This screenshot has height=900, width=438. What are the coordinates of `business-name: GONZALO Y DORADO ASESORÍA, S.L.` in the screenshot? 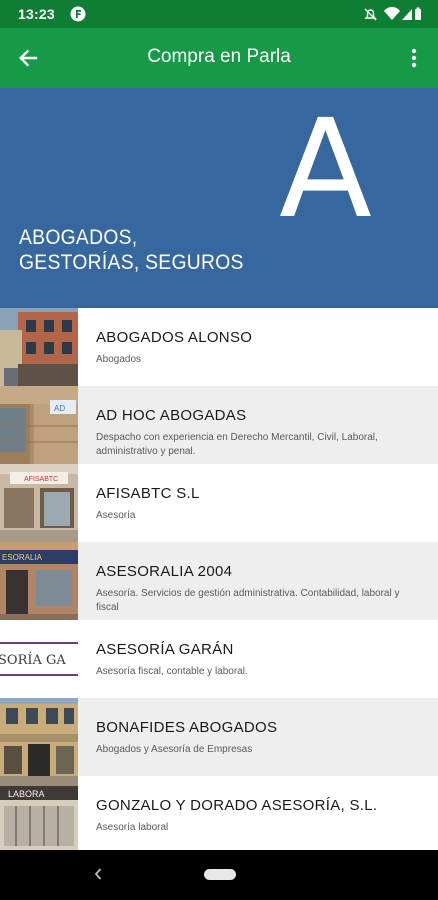 It's located at (237, 805).